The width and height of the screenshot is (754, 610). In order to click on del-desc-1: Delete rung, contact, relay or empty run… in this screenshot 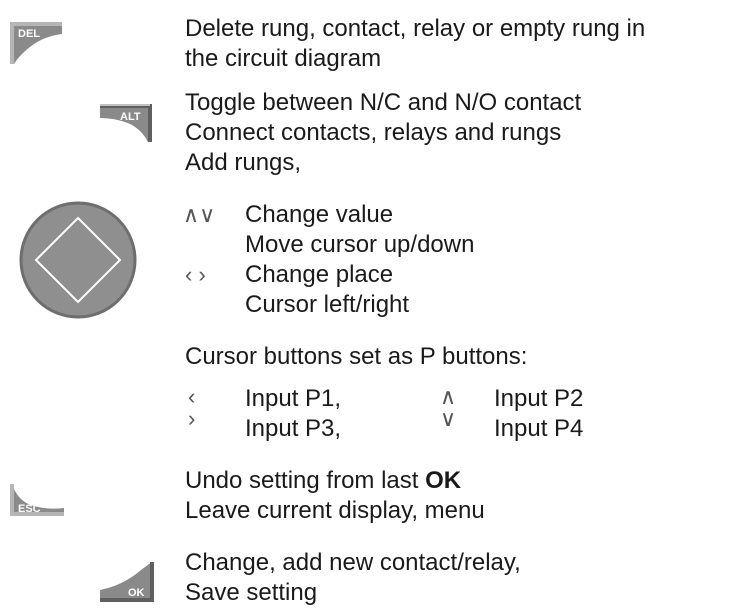, I will do `click(415, 28)`.